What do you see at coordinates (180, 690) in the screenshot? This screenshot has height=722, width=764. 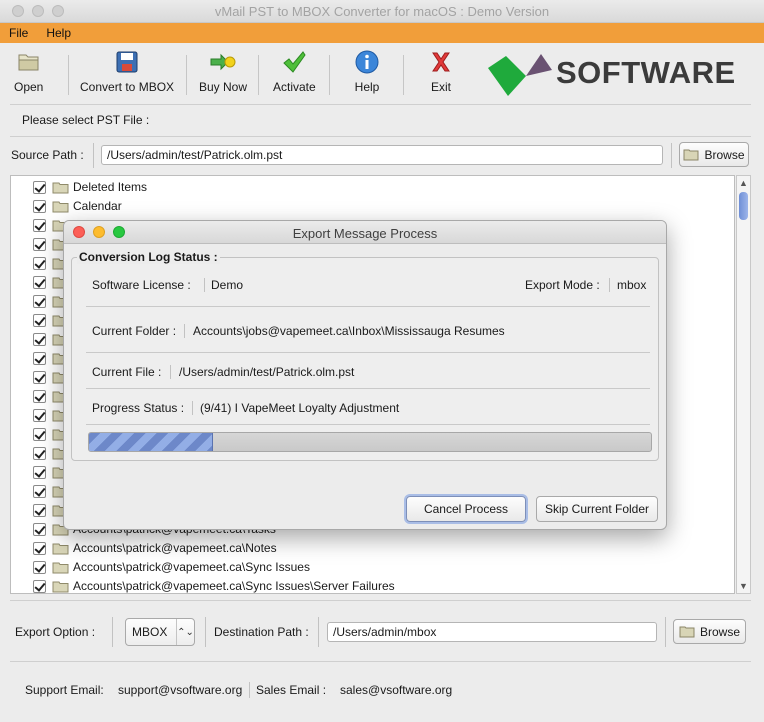 I see `support-email-value: support@vsoftware.org` at bounding box center [180, 690].